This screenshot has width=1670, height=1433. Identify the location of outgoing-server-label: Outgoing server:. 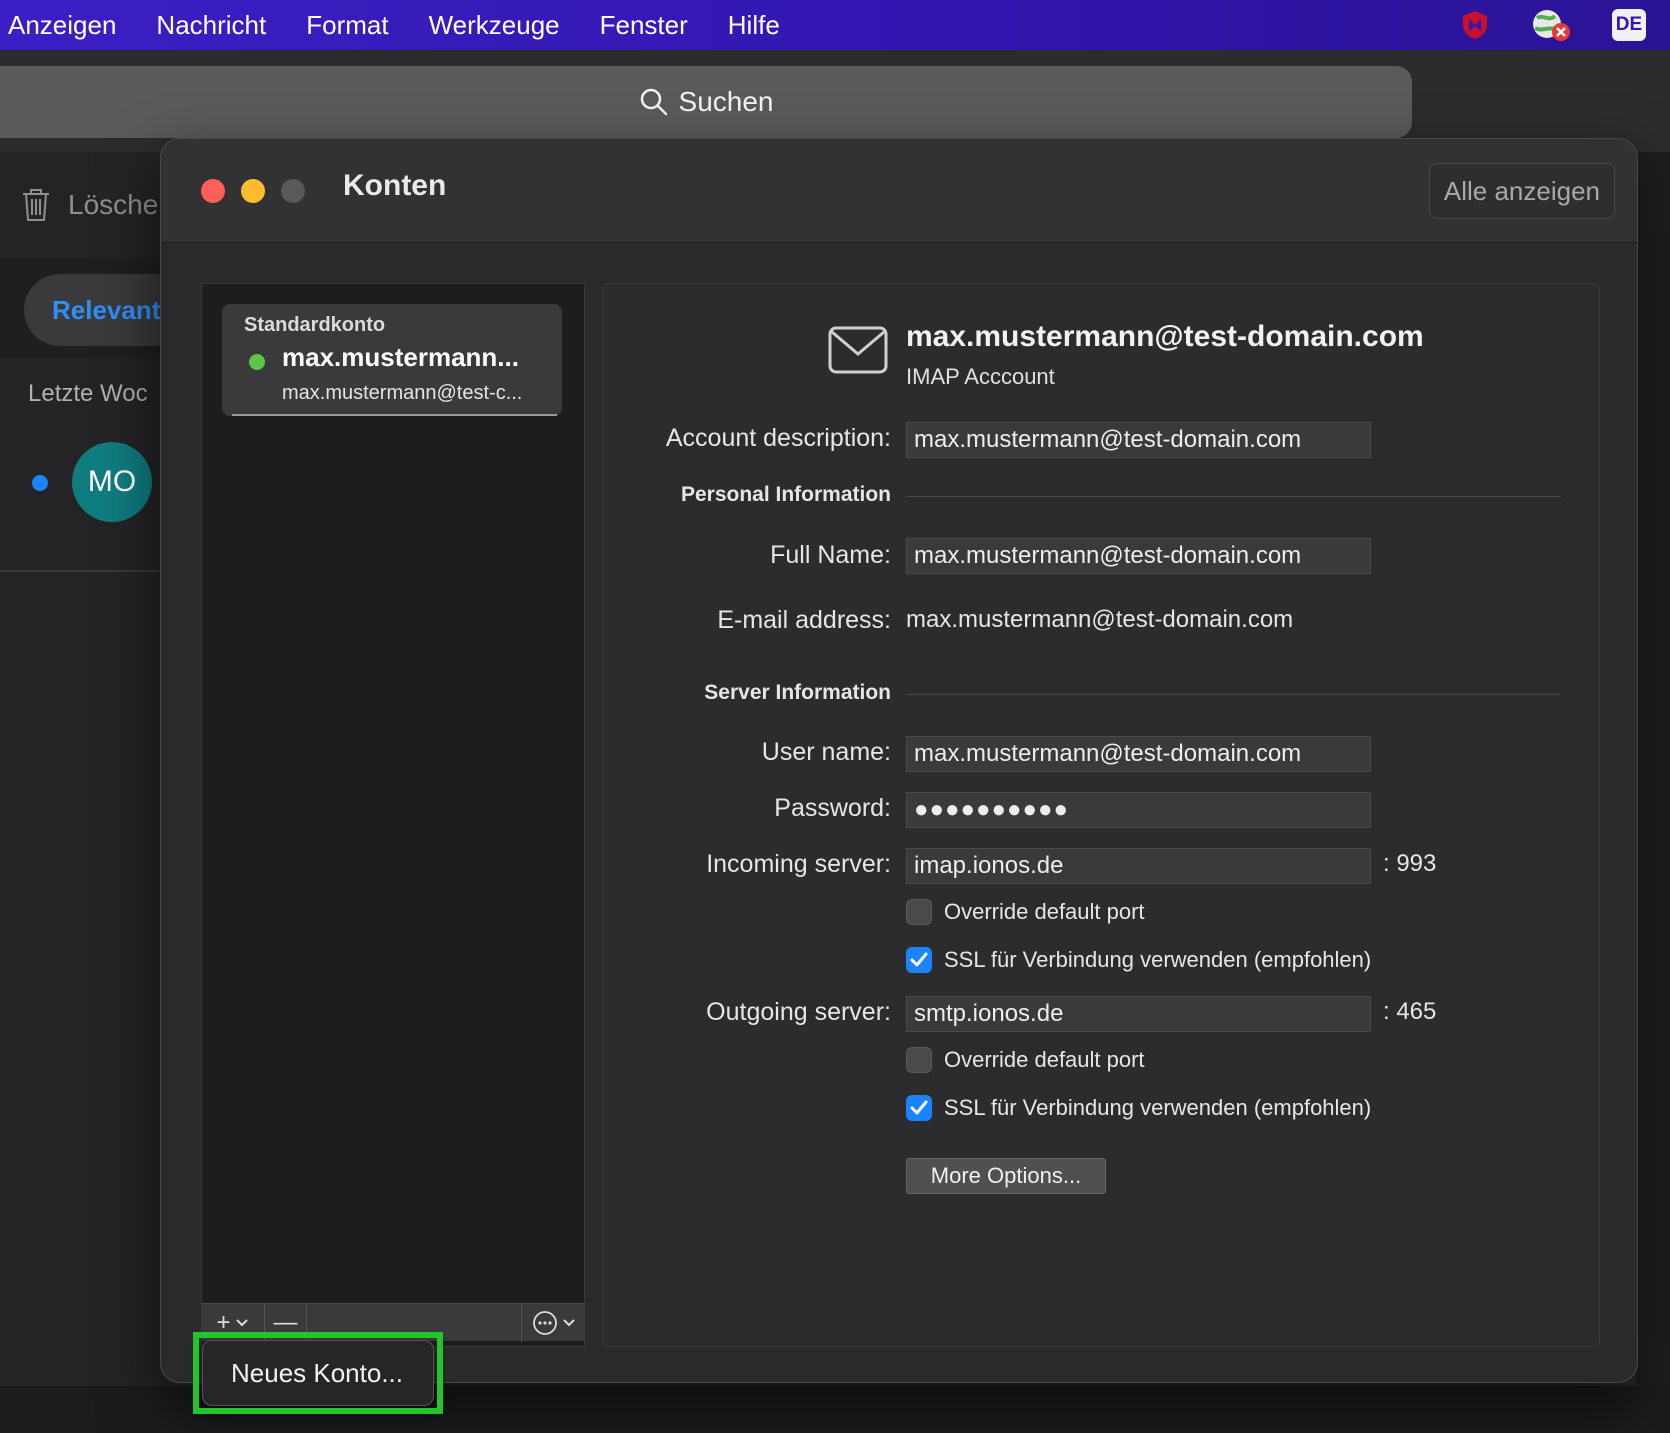
(798, 1012).